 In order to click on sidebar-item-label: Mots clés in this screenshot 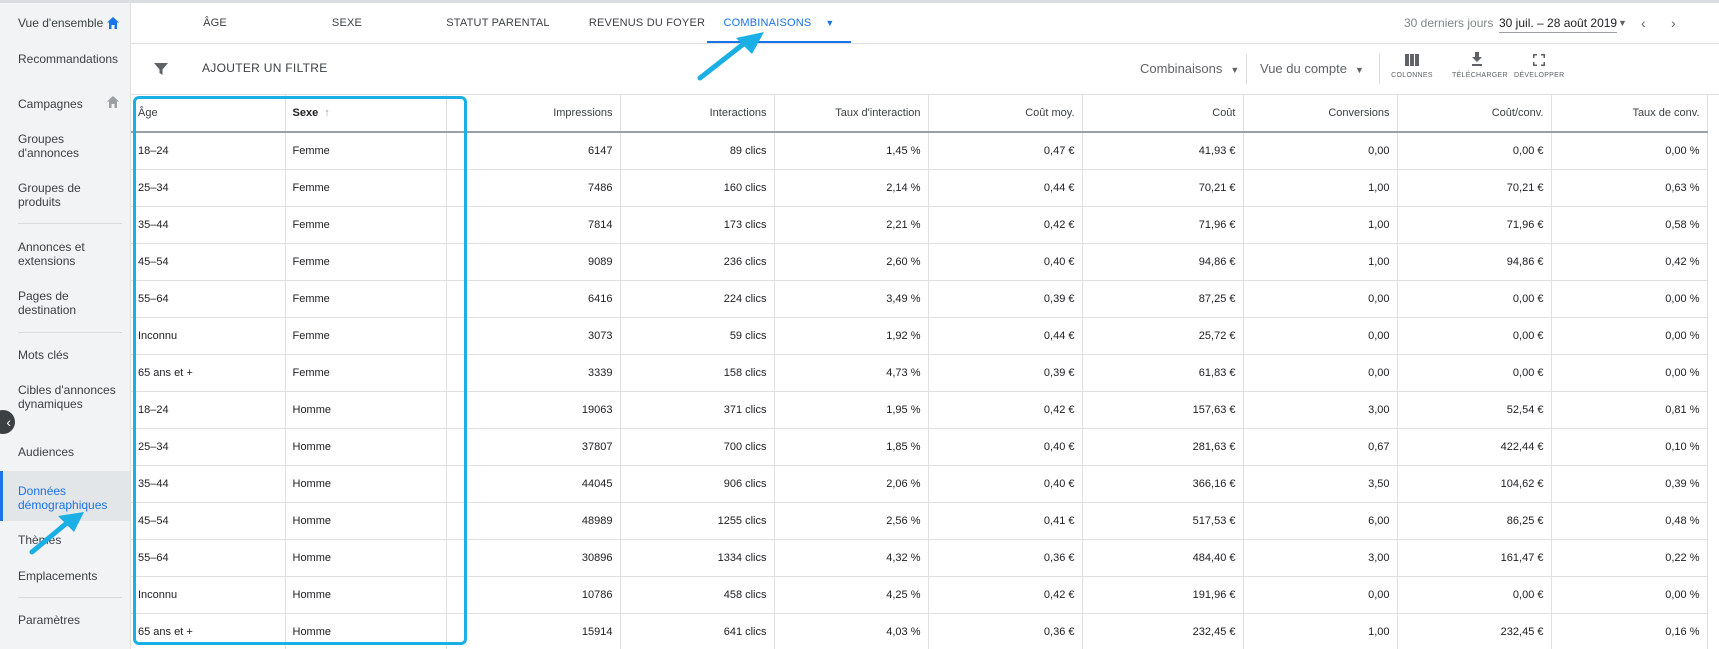, I will do `click(43, 355)`.